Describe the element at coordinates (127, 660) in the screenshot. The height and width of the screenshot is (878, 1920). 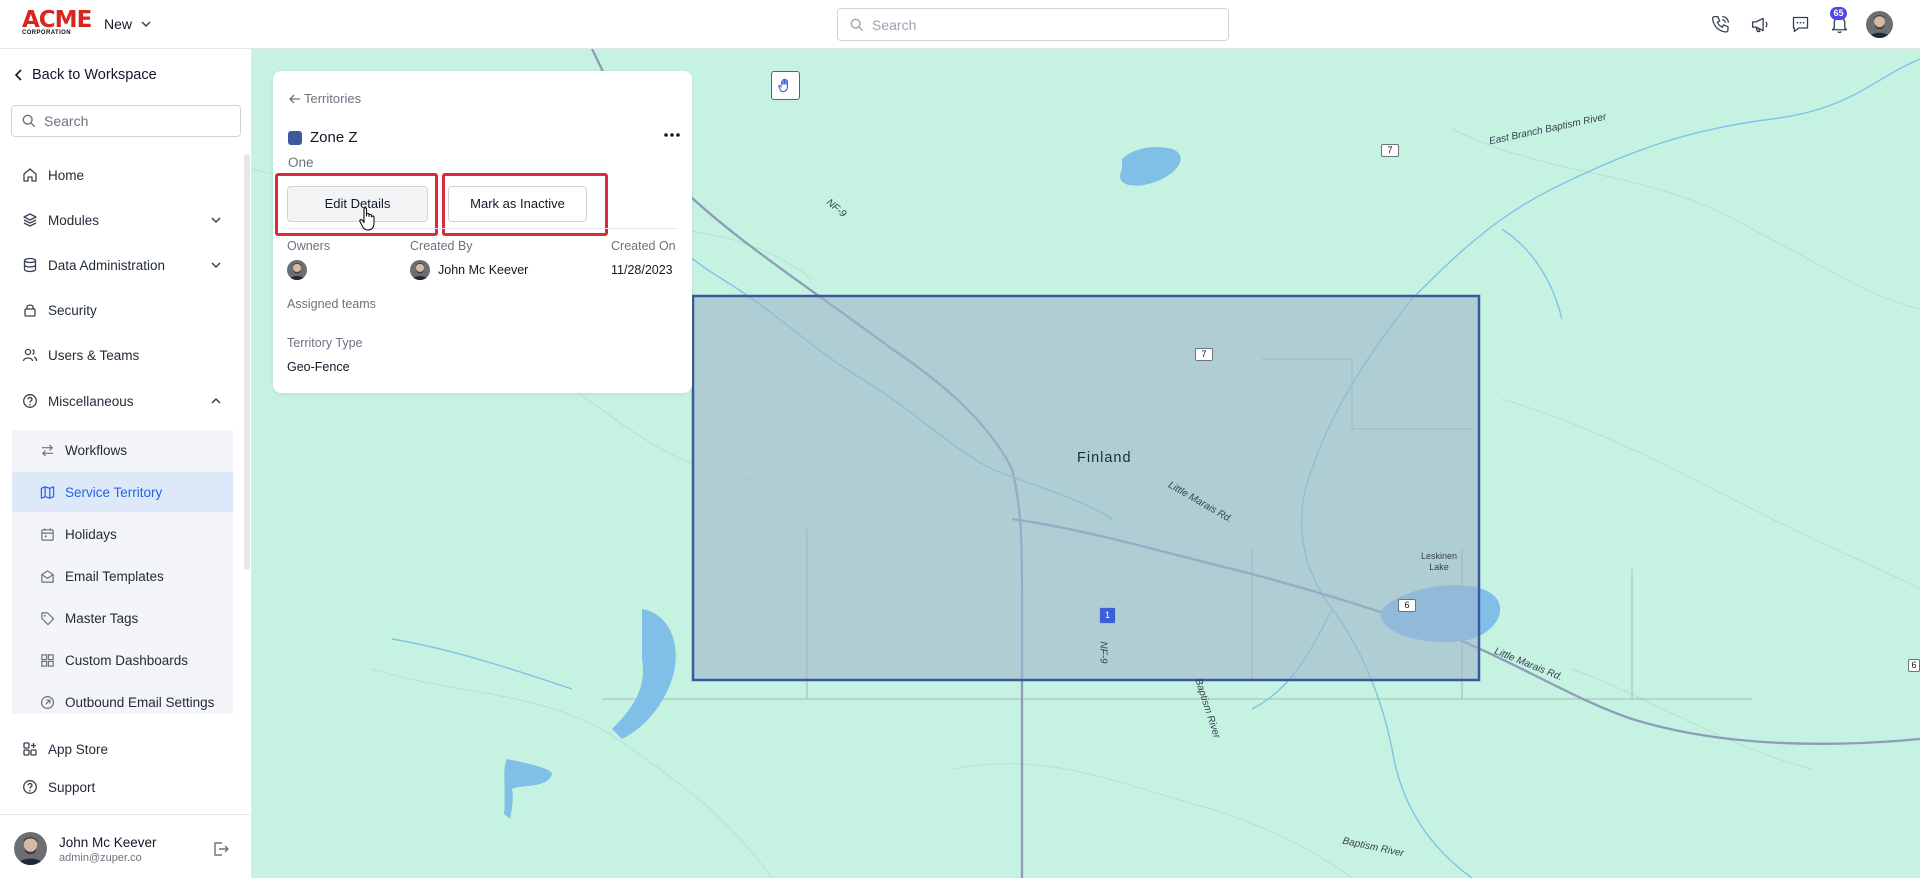
I see `sidebar-item-label: Custom Dashboards` at that location.